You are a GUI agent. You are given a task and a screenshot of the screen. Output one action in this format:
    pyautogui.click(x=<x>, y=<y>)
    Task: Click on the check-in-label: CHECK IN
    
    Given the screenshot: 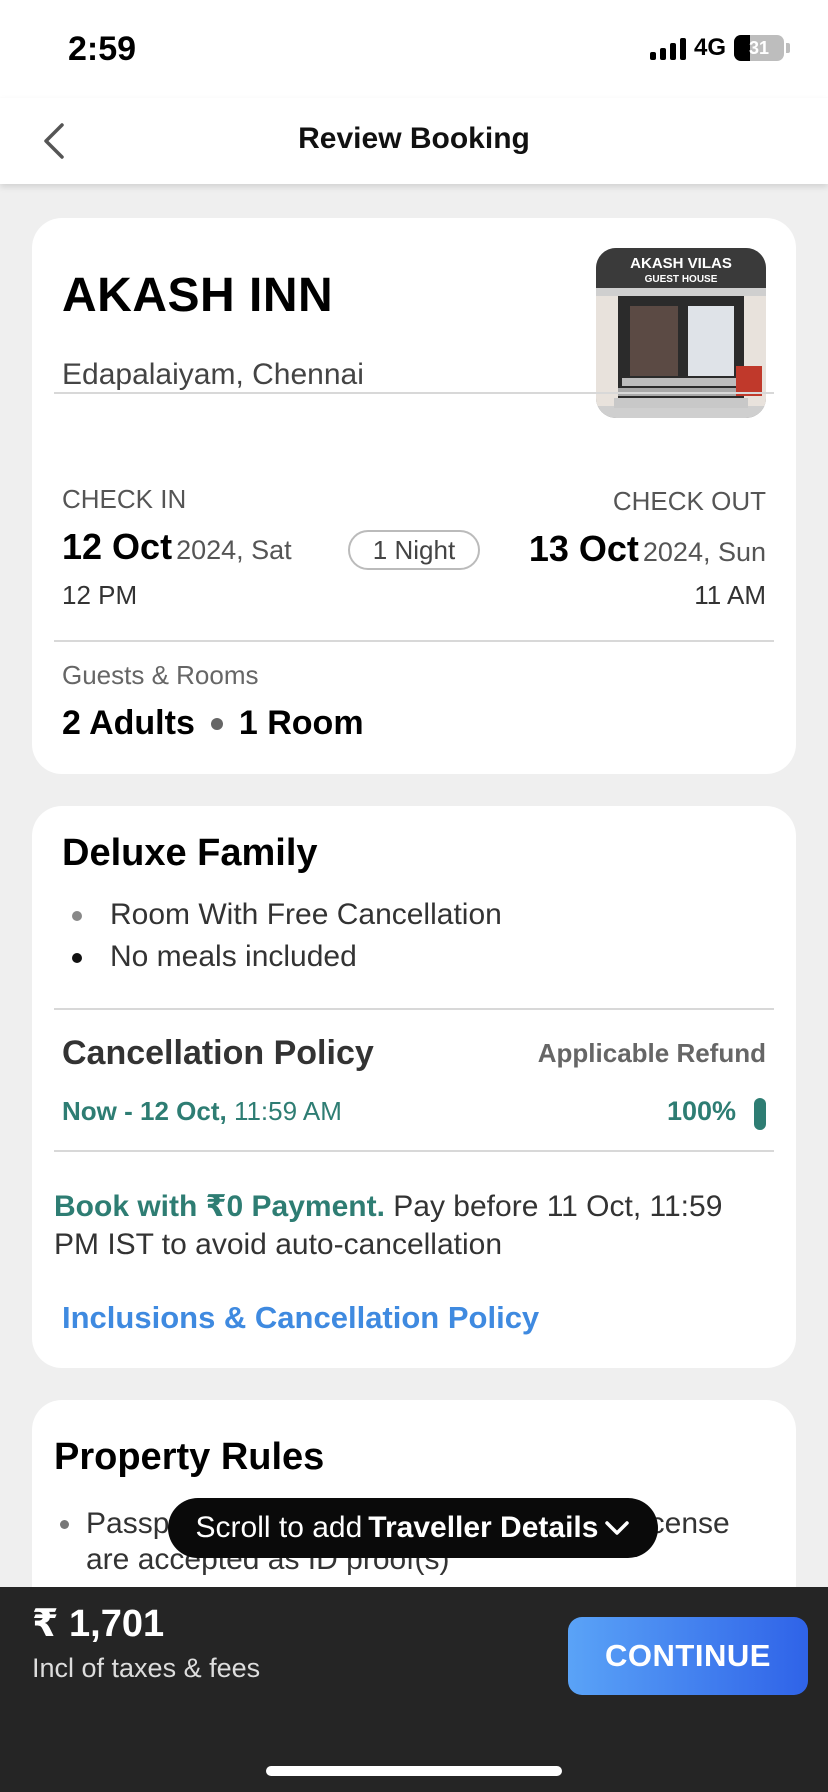 What is the action you would take?
    pyautogui.click(x=124, y=499)
    